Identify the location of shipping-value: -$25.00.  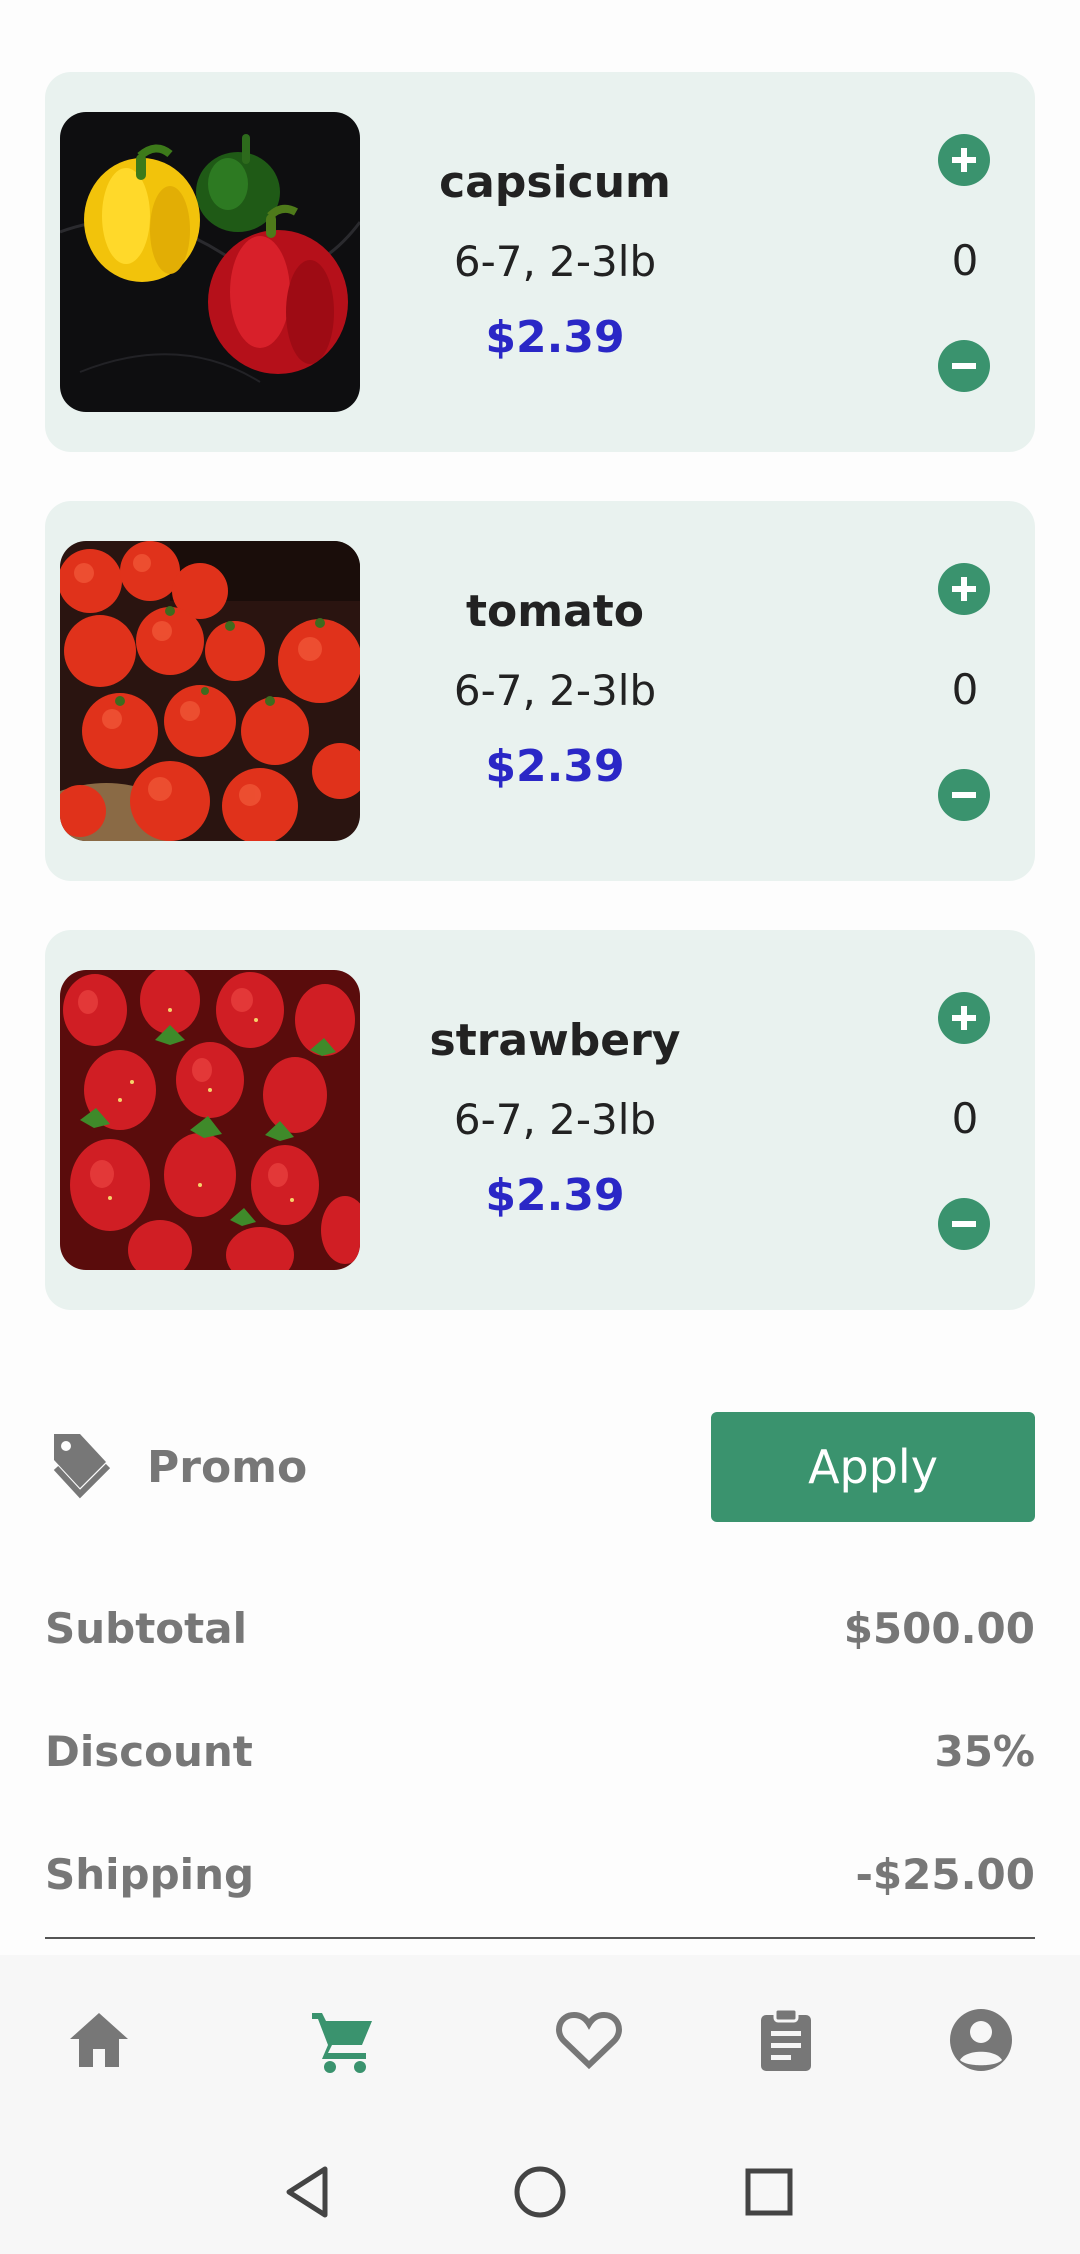
(945, 1874).